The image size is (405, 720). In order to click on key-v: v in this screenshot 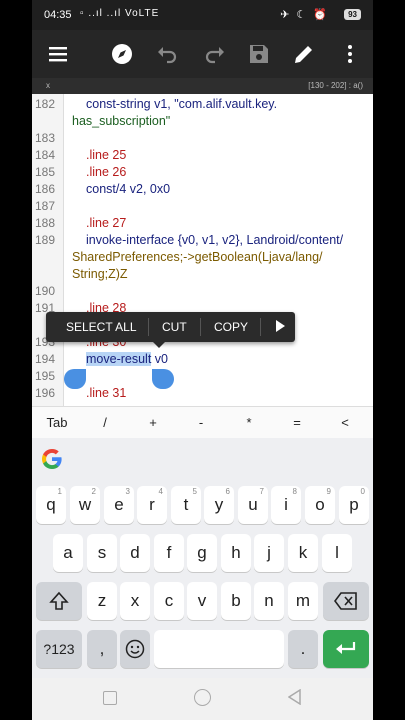, I will do `click(202, 601)`.